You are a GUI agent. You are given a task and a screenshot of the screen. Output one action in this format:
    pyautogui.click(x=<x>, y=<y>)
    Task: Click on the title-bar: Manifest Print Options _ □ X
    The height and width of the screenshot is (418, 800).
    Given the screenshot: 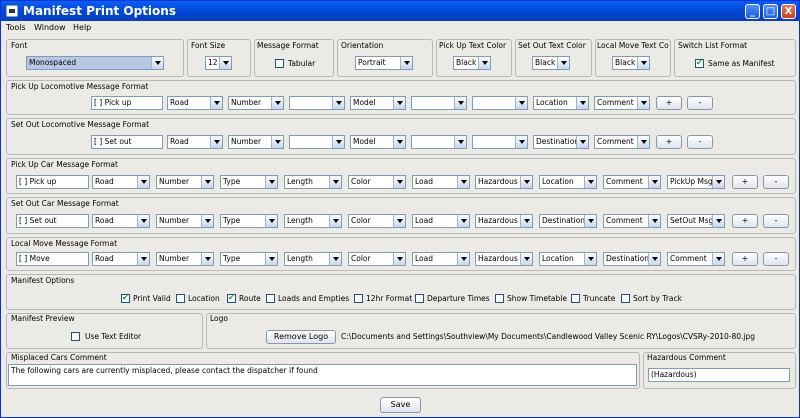 What is the action you would take?
    pyautogui.click(x=400, y=11)
    